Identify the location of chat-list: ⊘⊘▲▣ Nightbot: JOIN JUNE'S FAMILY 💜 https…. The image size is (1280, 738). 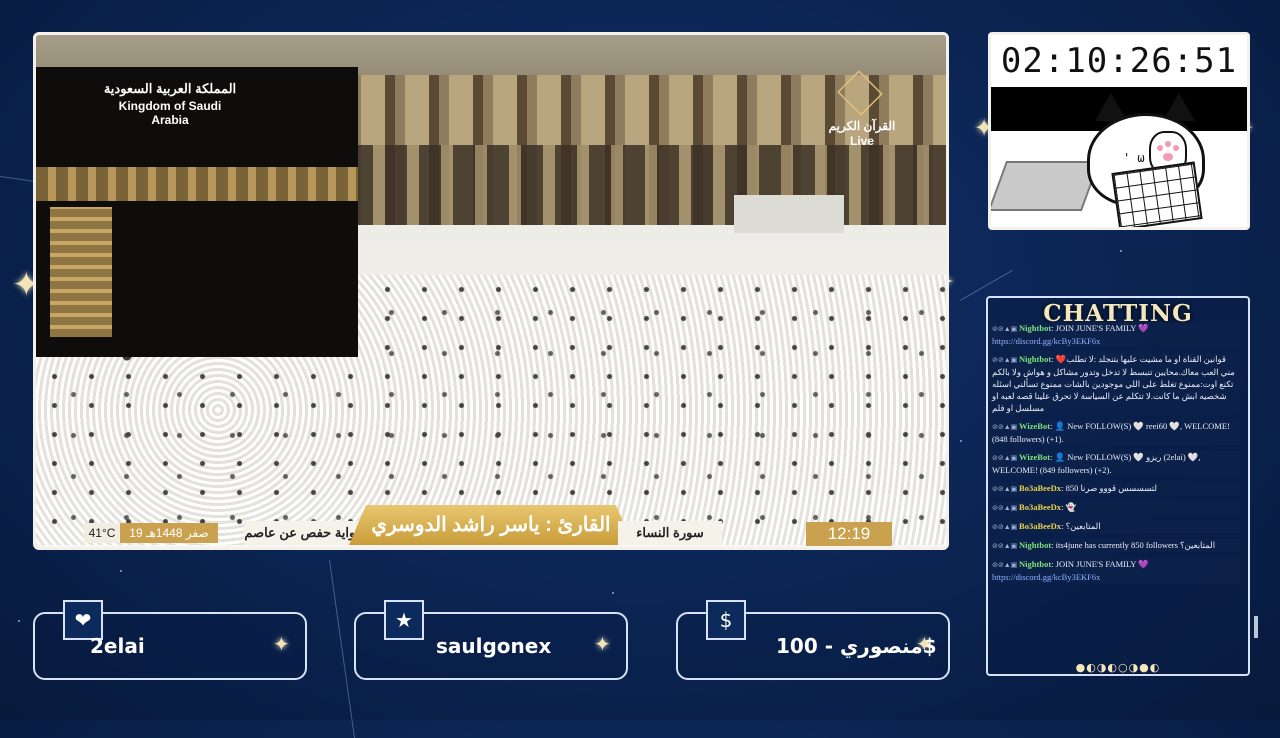
(1115, 482).